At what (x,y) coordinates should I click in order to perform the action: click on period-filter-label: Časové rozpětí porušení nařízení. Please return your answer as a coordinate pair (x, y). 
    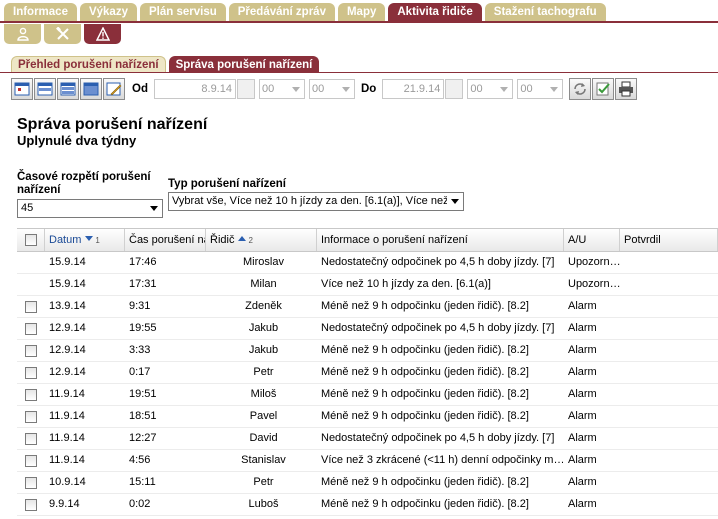
    Looking at the image, I should click on (84, 183).